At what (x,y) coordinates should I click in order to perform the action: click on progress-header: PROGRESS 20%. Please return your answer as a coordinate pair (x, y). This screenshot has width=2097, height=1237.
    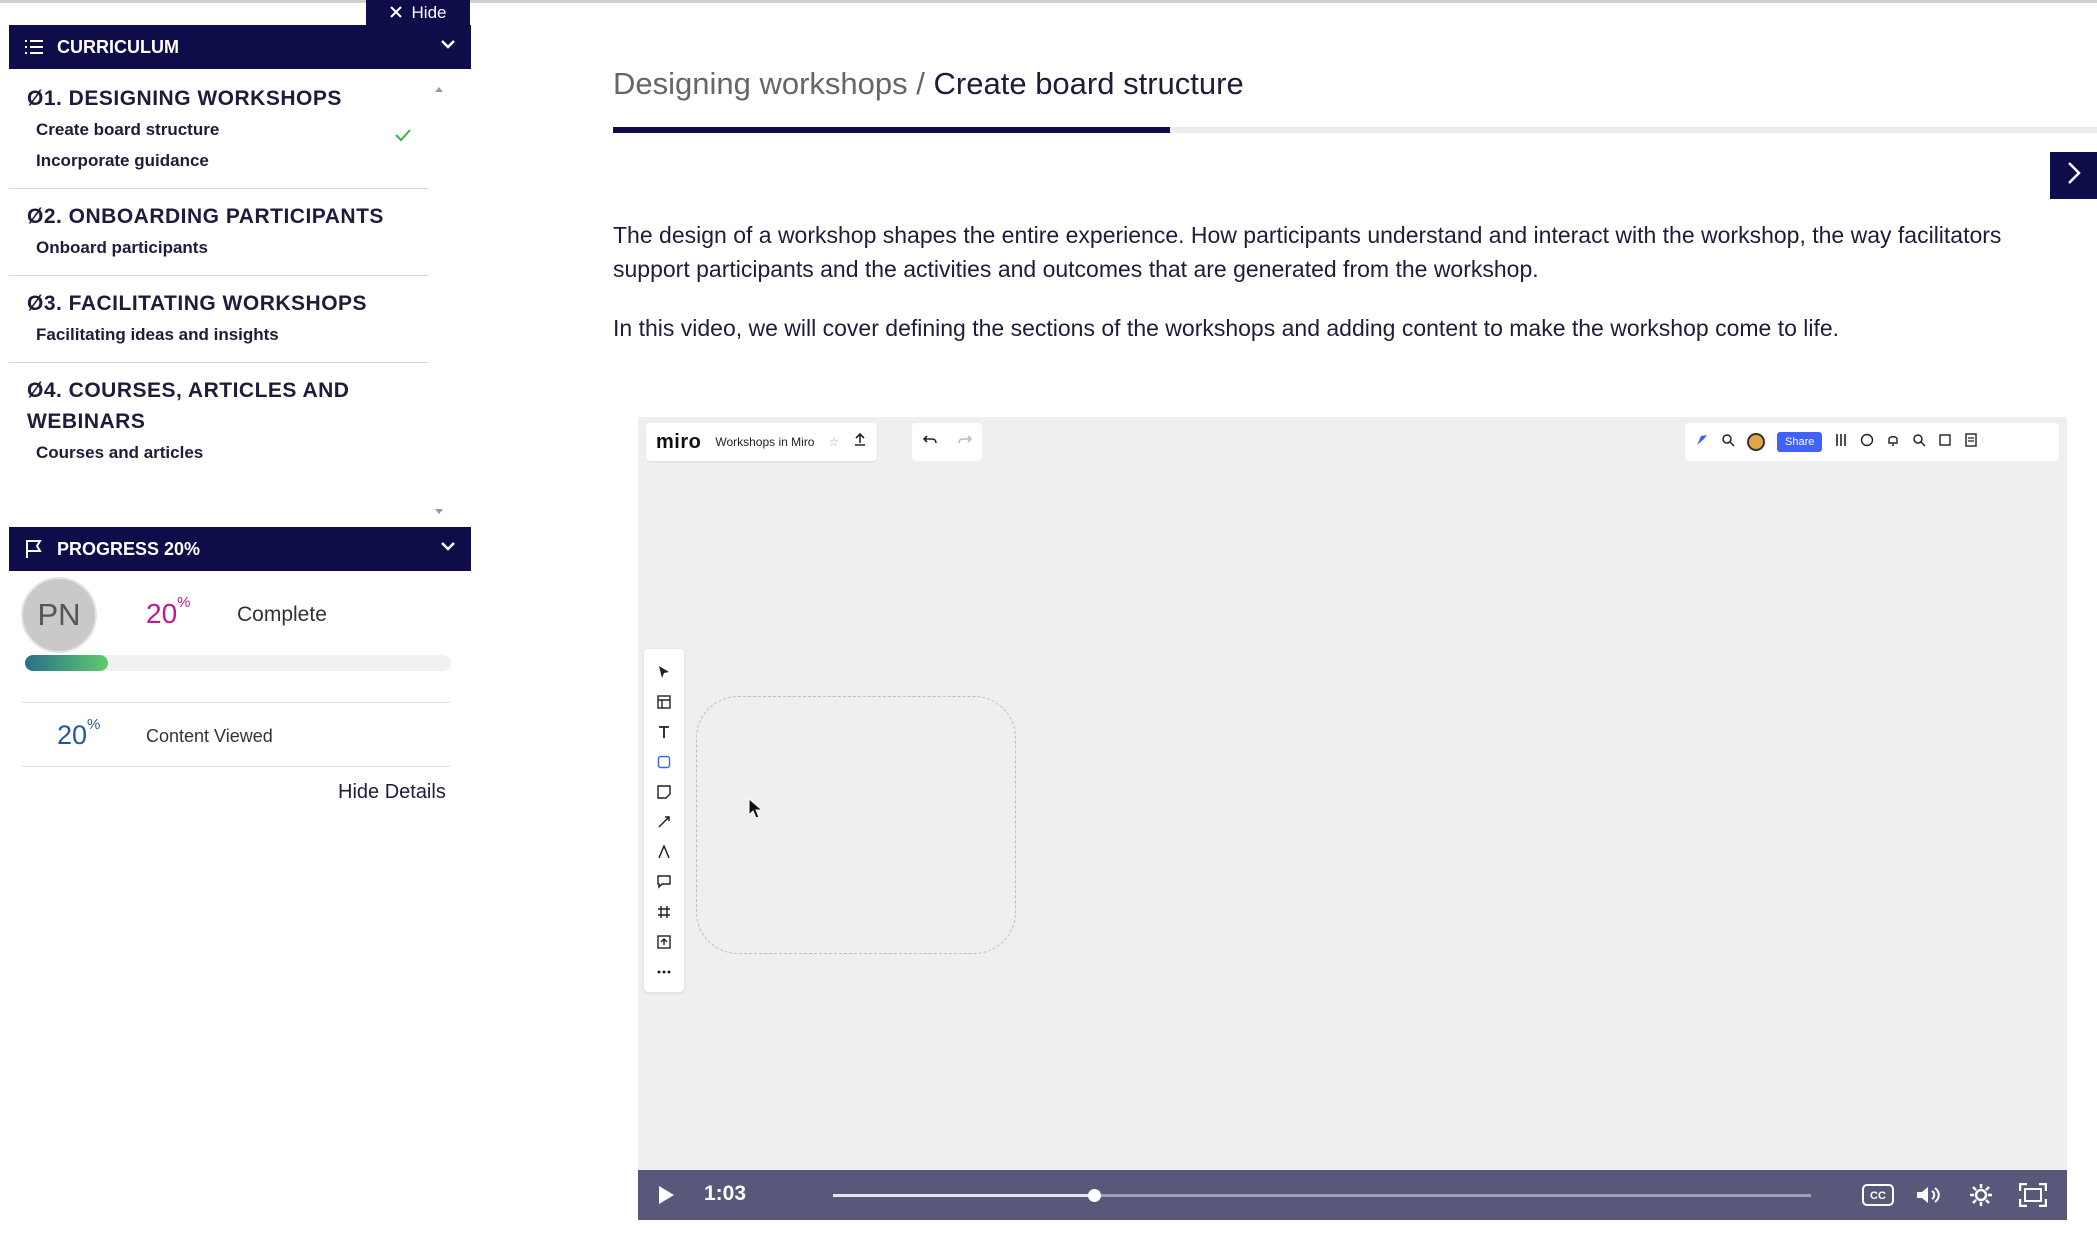
    Looking at the image, I should click on (240, 549).